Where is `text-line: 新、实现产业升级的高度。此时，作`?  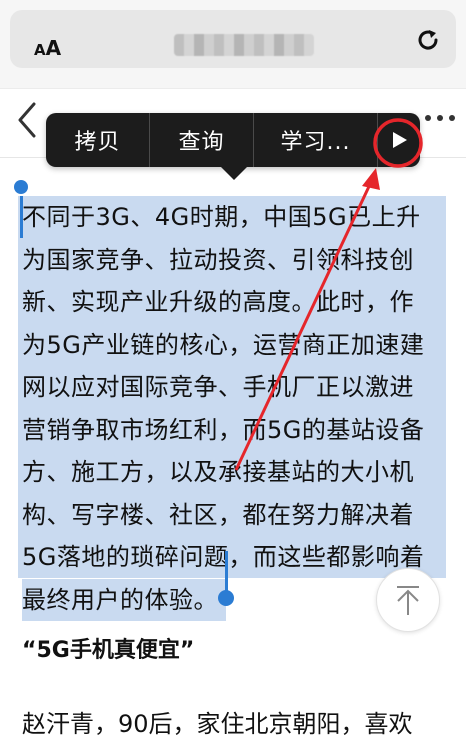
text-line: 新、实现产业升级的高度。此时，作 is located at coordinates (218, 302).